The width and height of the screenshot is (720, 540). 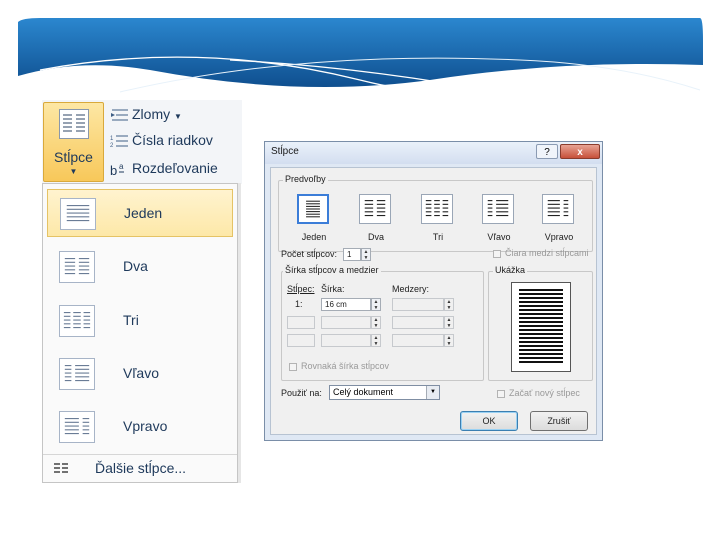 I want to click on row3-col, so click(x=301, y=340).